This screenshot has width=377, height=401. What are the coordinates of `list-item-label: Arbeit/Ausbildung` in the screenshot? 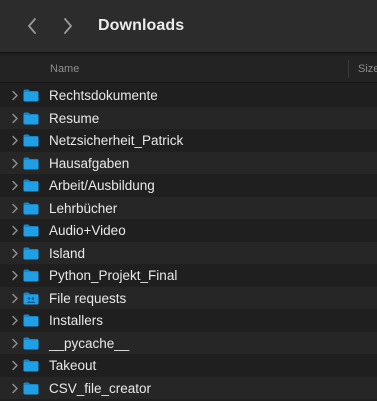 It's located at (102, 185).